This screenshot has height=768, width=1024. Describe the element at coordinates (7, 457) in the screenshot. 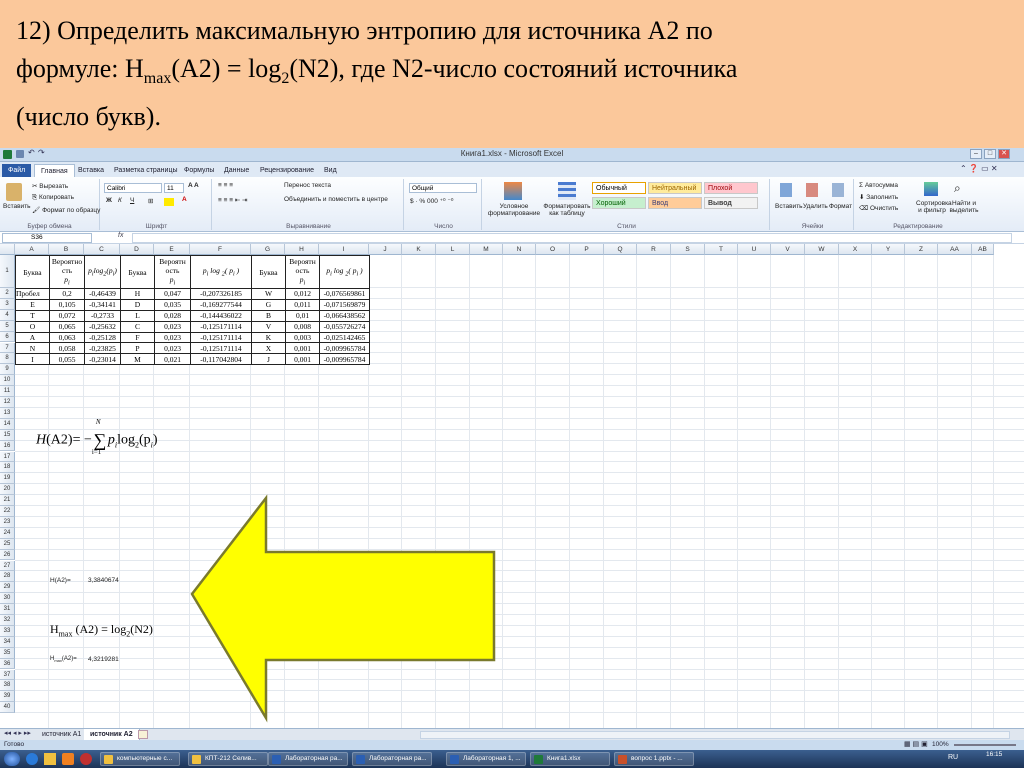

I see `row-header: 17` at that location.